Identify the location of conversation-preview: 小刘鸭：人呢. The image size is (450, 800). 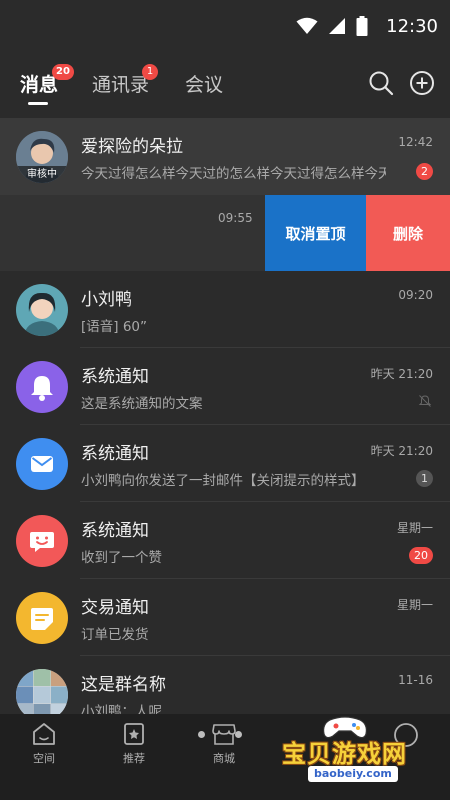
(121, 709).